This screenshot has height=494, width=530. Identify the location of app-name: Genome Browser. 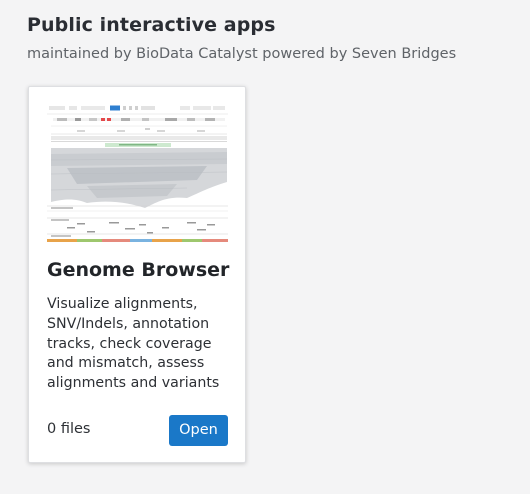
(138, 270).